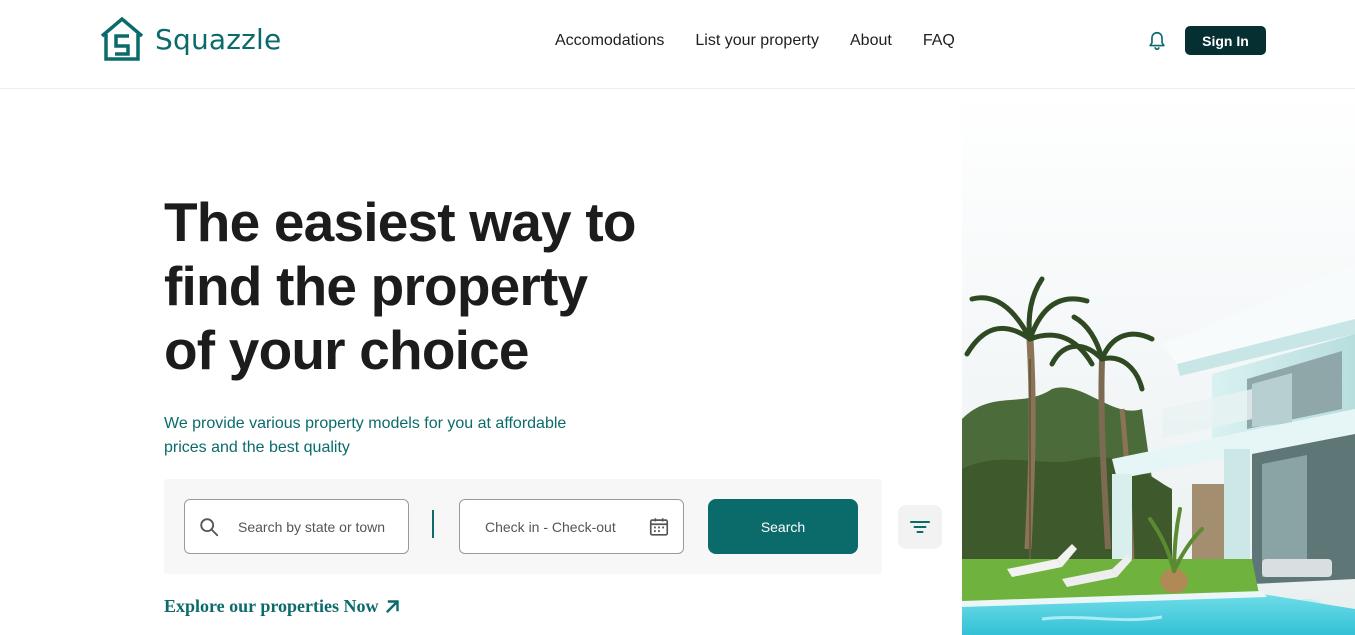  Describe the element at coordinates (609, 41) in the screenshot. I see `nav-accomodations: Accomodations` at that location.